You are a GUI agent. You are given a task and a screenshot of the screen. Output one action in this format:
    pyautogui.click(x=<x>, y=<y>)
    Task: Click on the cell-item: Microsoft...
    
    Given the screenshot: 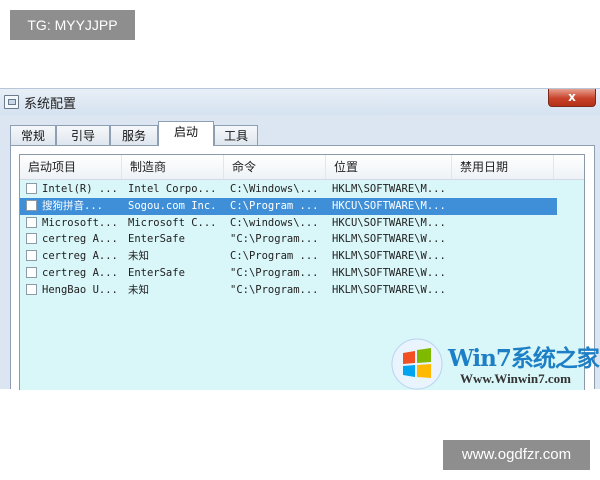 What is the action you would take?
    pyautogui.click(x=80, y=222)
    